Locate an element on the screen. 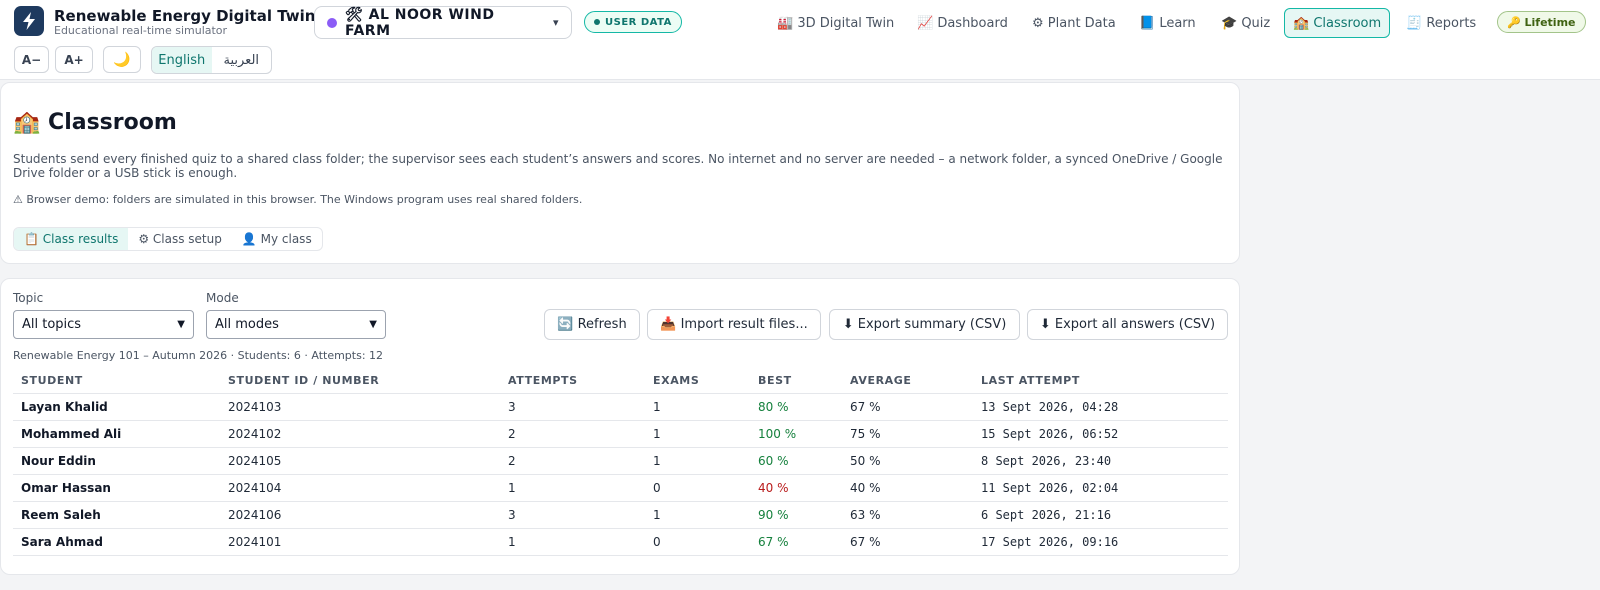 This screenshot has width=1600, height=590. nav-3d-digital-twin: 🏭 3D Digital Twin is located at coordinates (835, 23).